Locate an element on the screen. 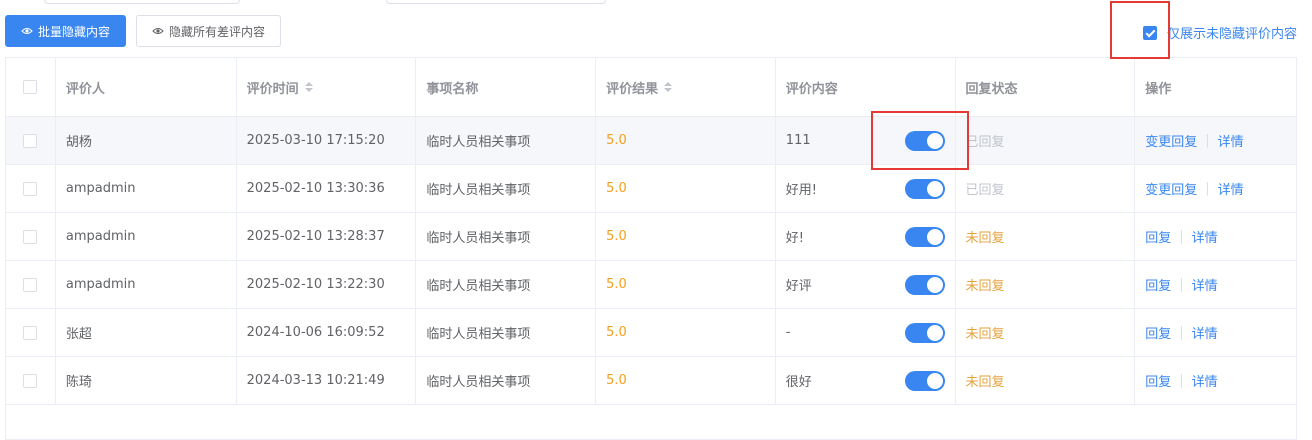  header-content-label: 评价内容 is located at coordinates (811, 89).